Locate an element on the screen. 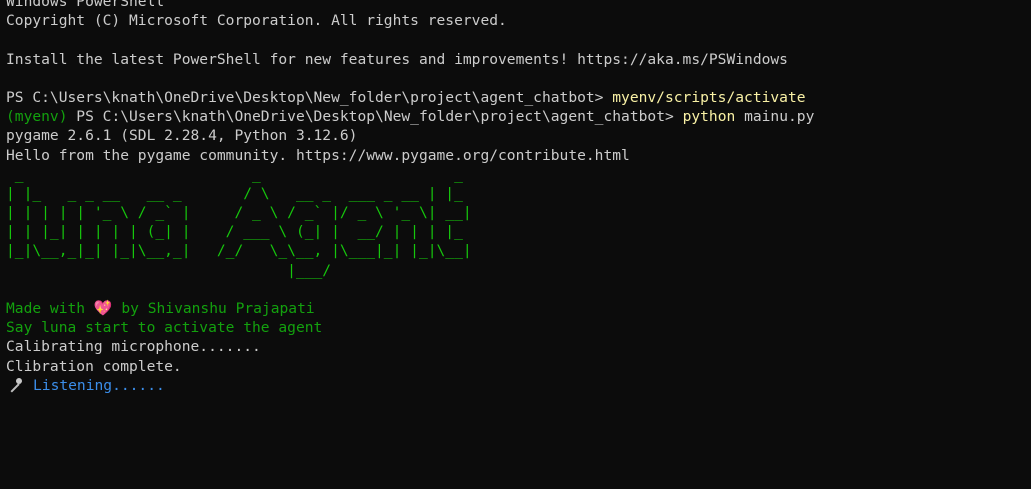 The height and width of the screenshot is (489, 1031). made-with-suffix: by Shivanshu Prajapati is located at coordinates (213, 308).